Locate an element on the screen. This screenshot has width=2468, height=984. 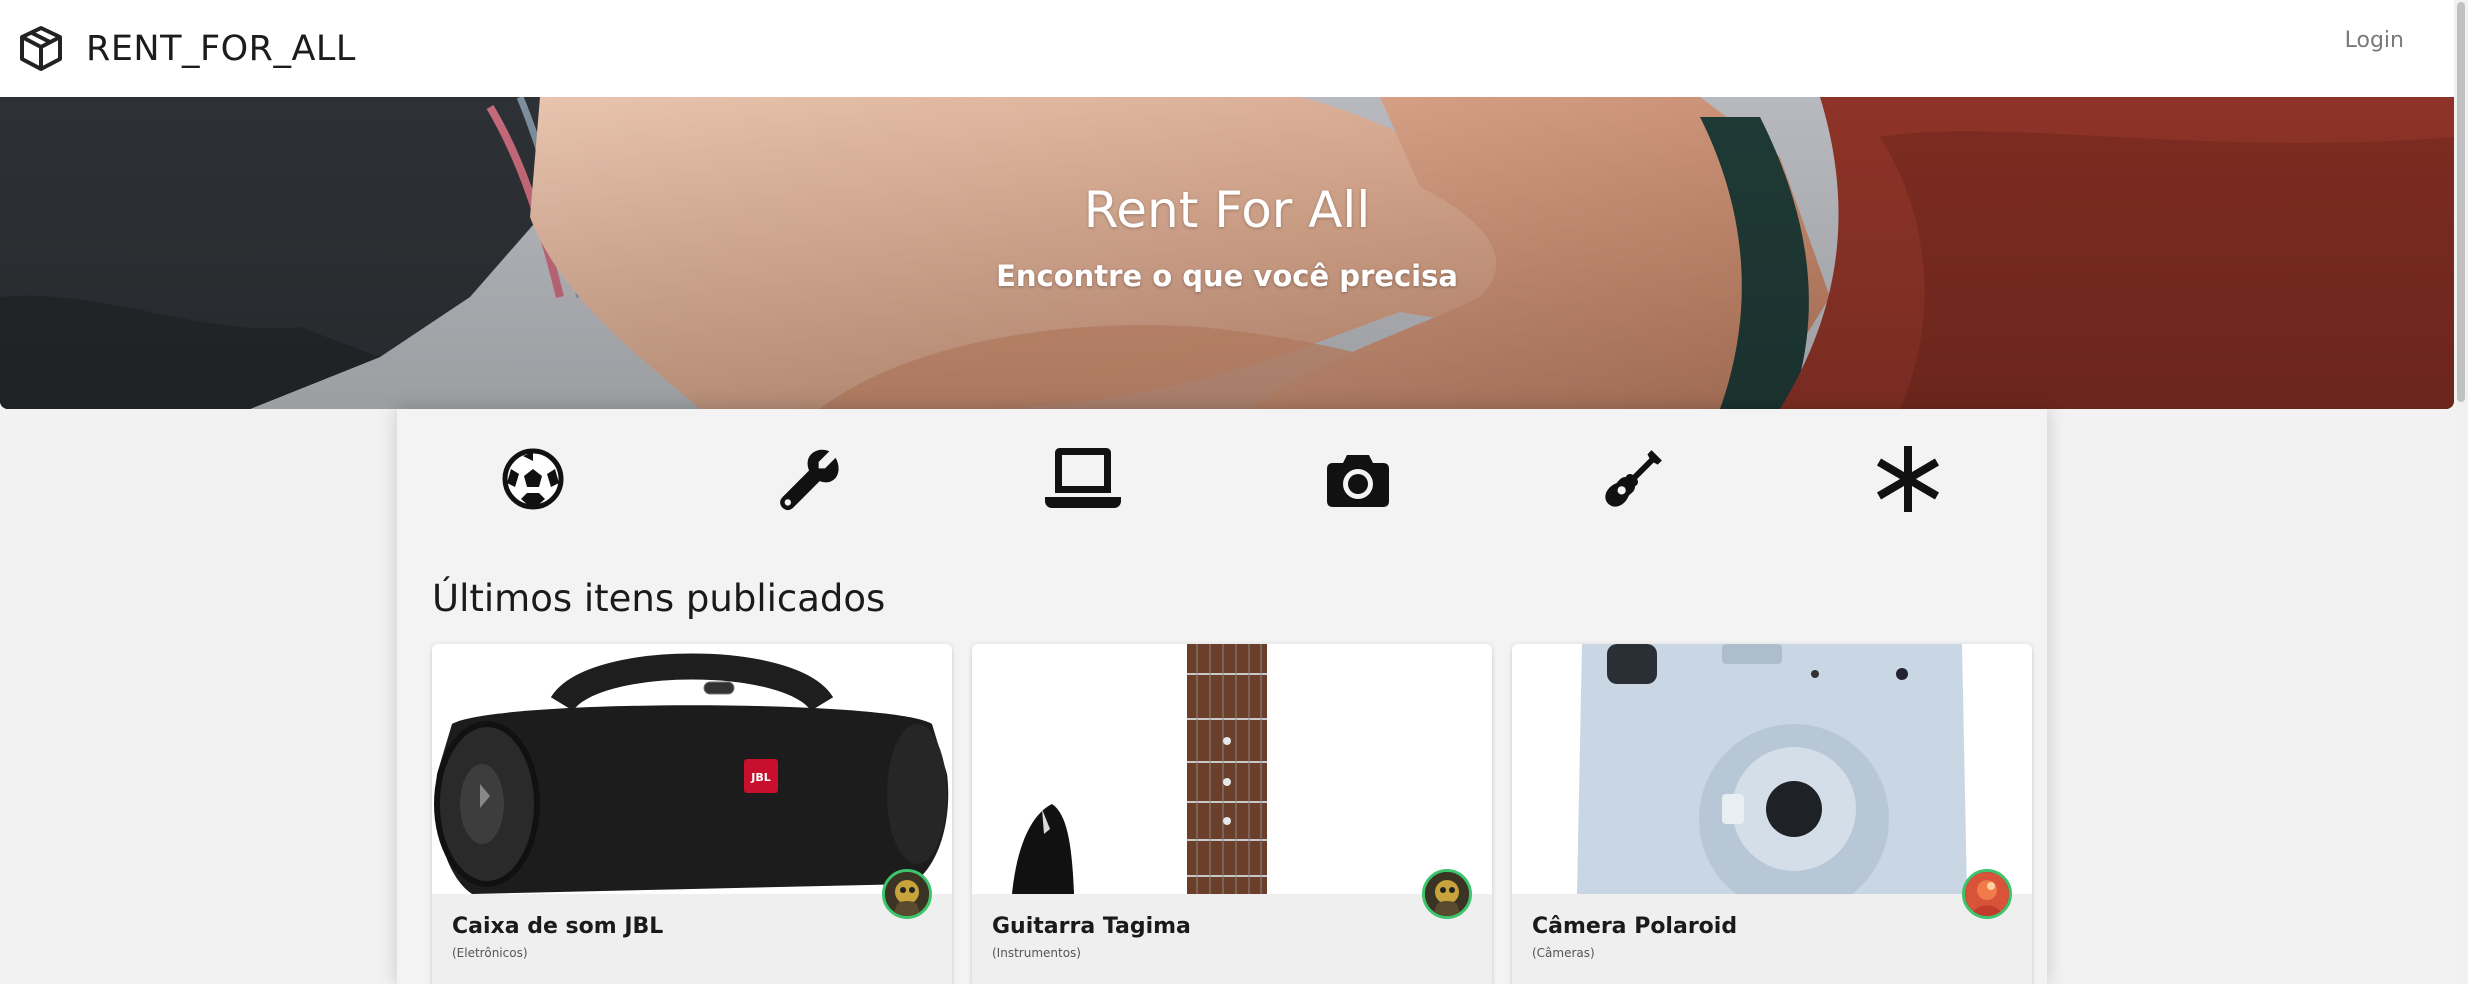
wrench-icon is located at coordinates (809, 480).